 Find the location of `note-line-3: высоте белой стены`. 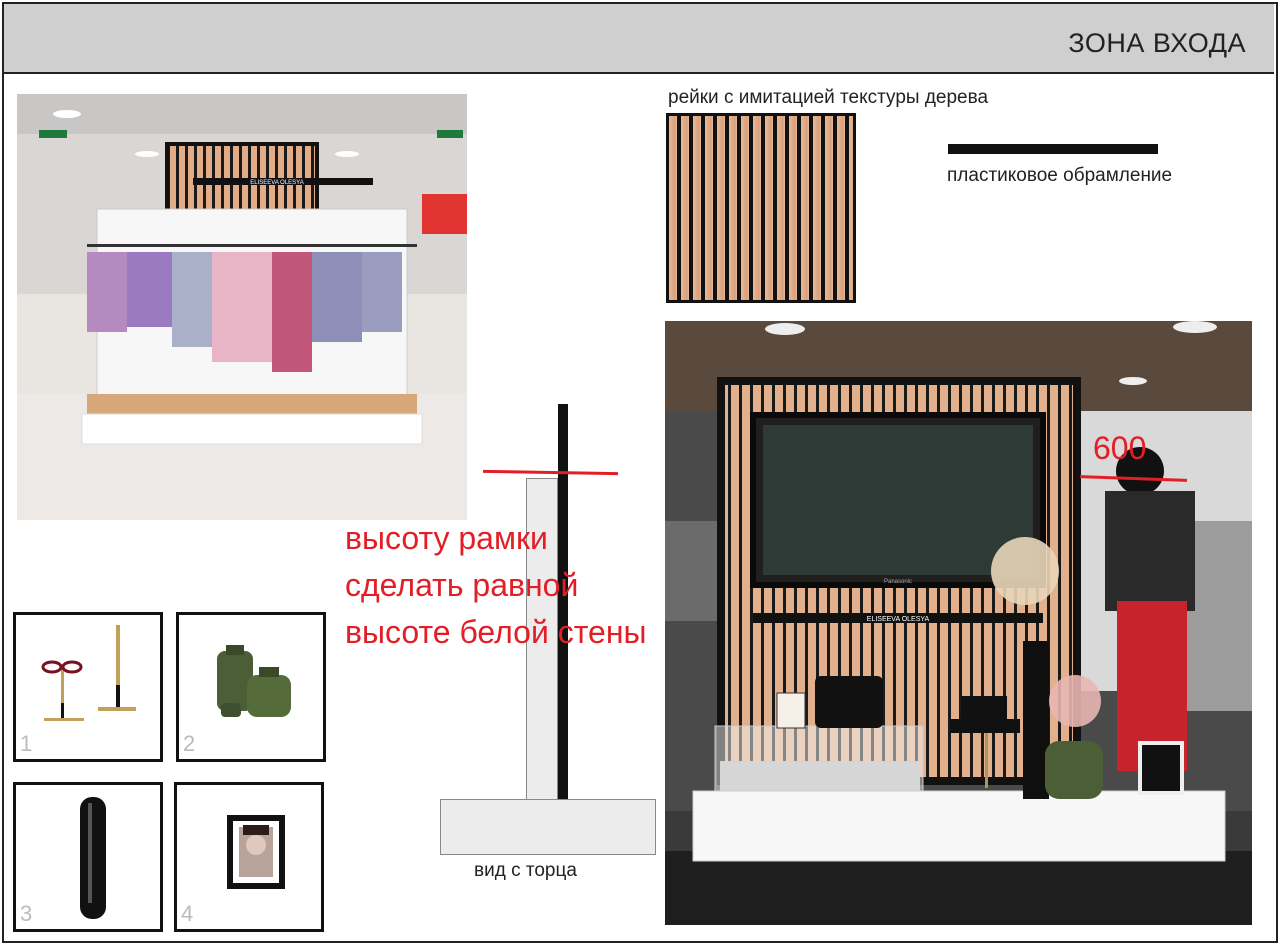

note-line-3: высоте белой стены is located at coordinates (496, 632).